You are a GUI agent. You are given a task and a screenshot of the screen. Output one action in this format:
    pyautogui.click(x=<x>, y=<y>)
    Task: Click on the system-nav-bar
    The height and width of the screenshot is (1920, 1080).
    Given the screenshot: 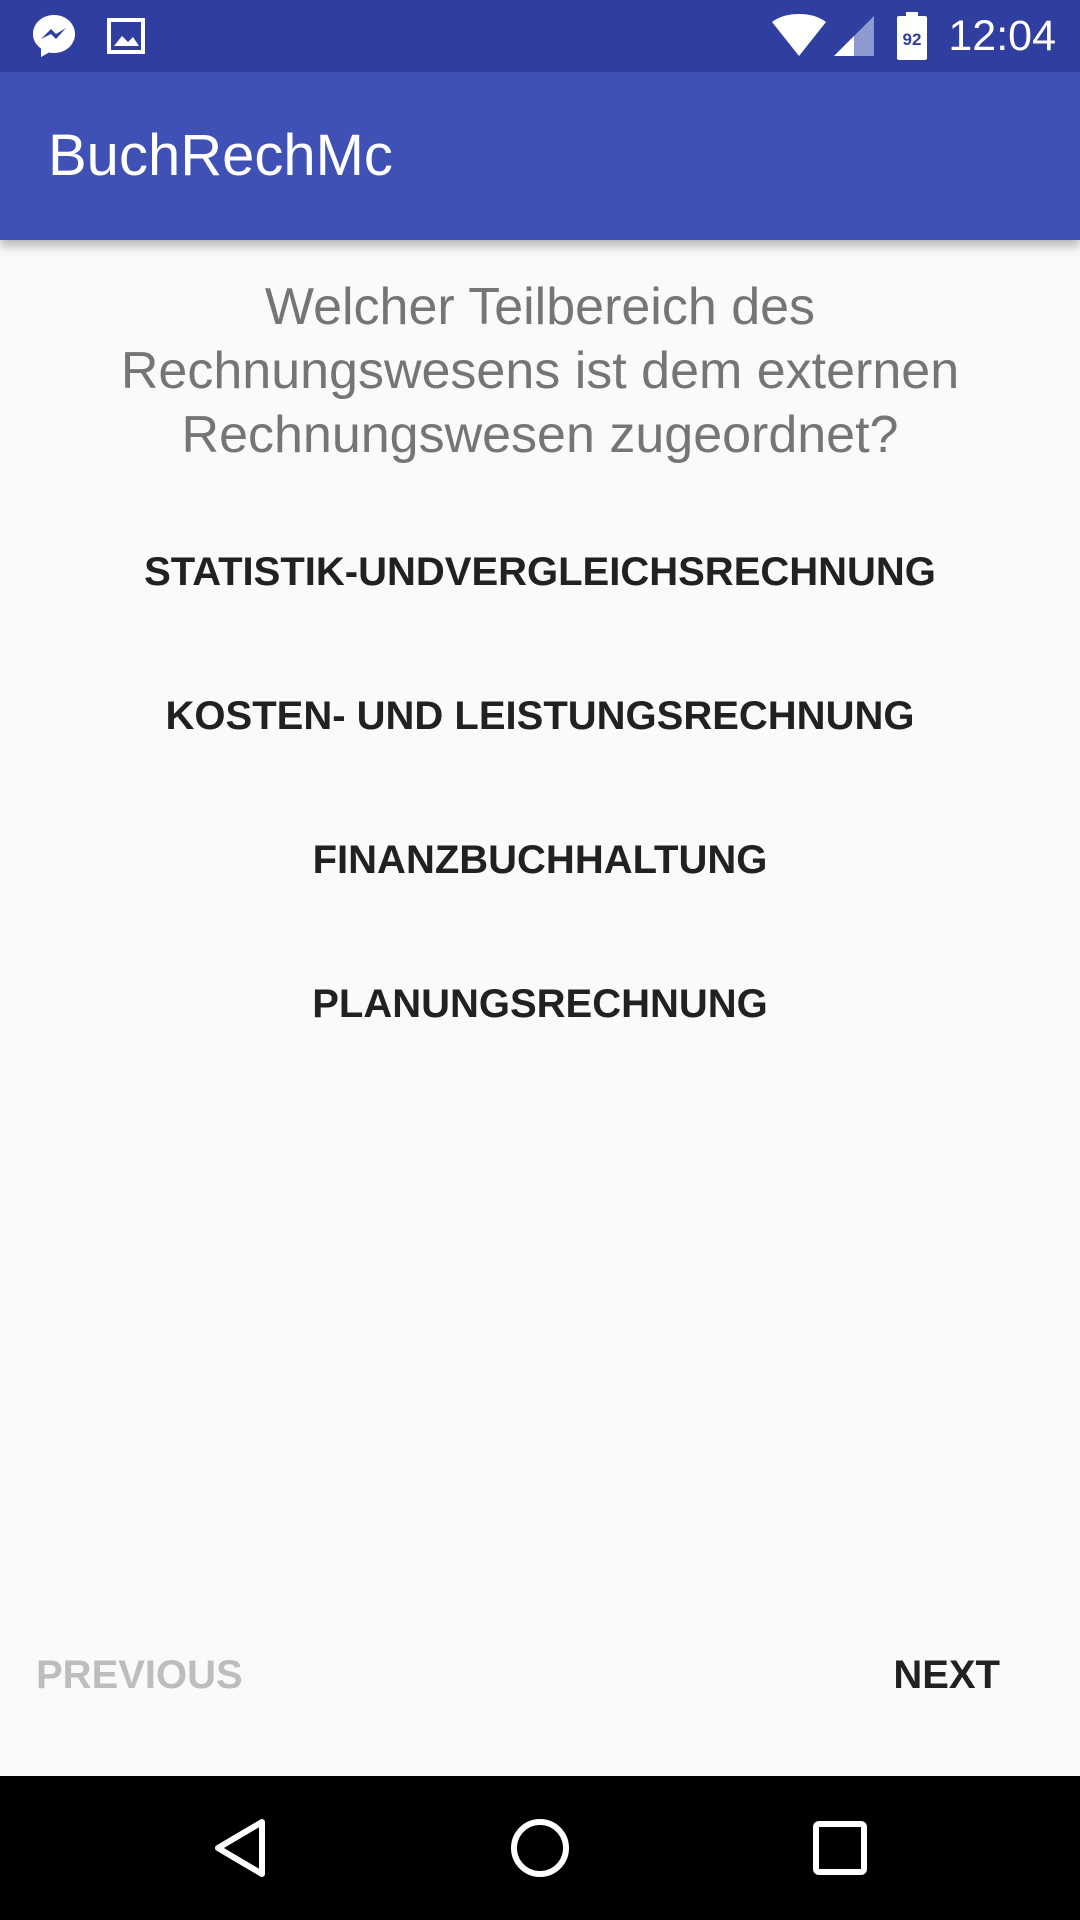 What is the action you would take?
    pyautogui.click(x=540, y=1848)
    